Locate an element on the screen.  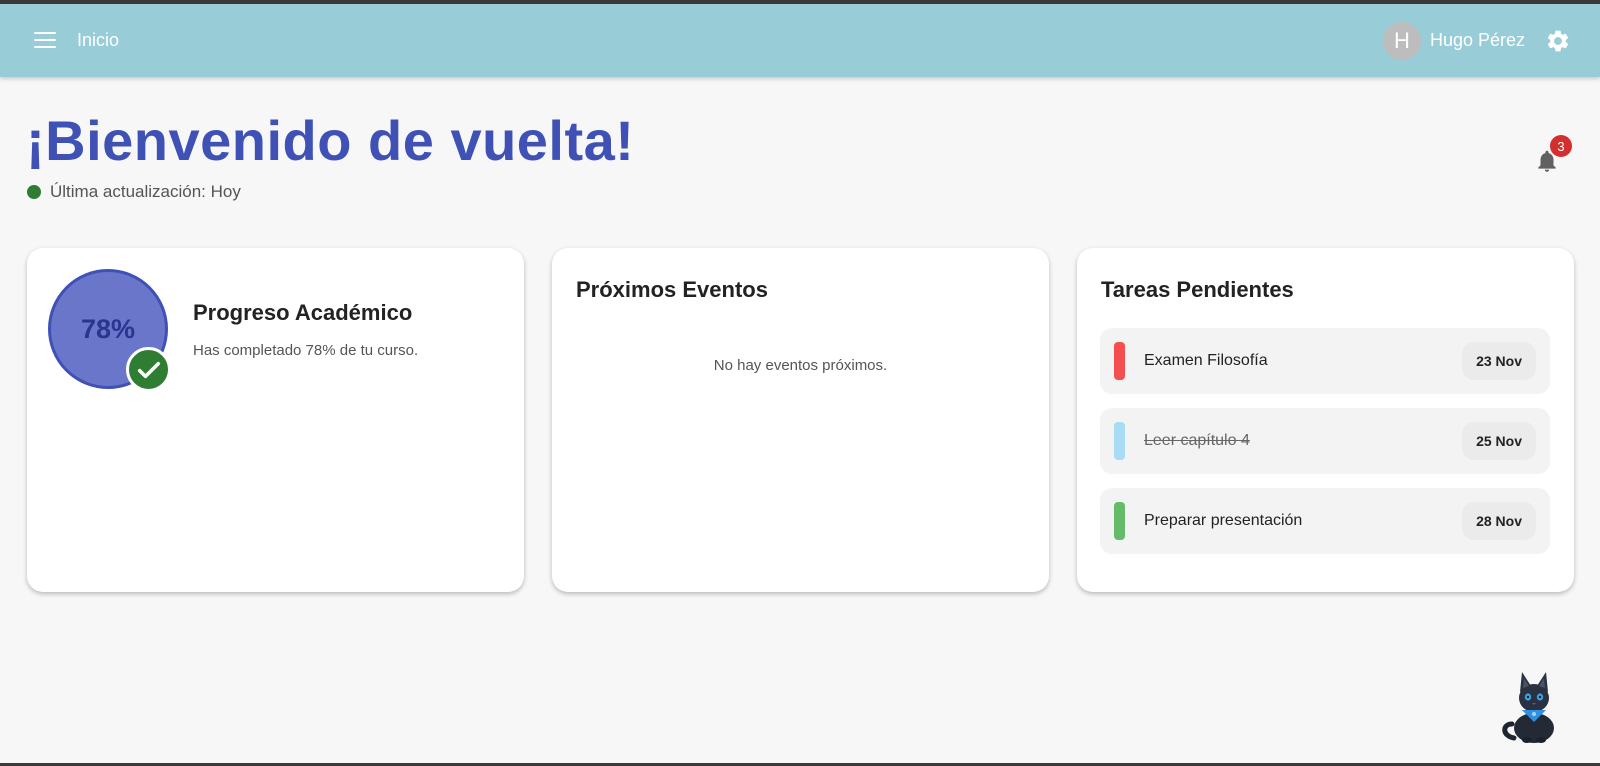
task-label: Examen Filosofía is located at coordinates (1206, 360).